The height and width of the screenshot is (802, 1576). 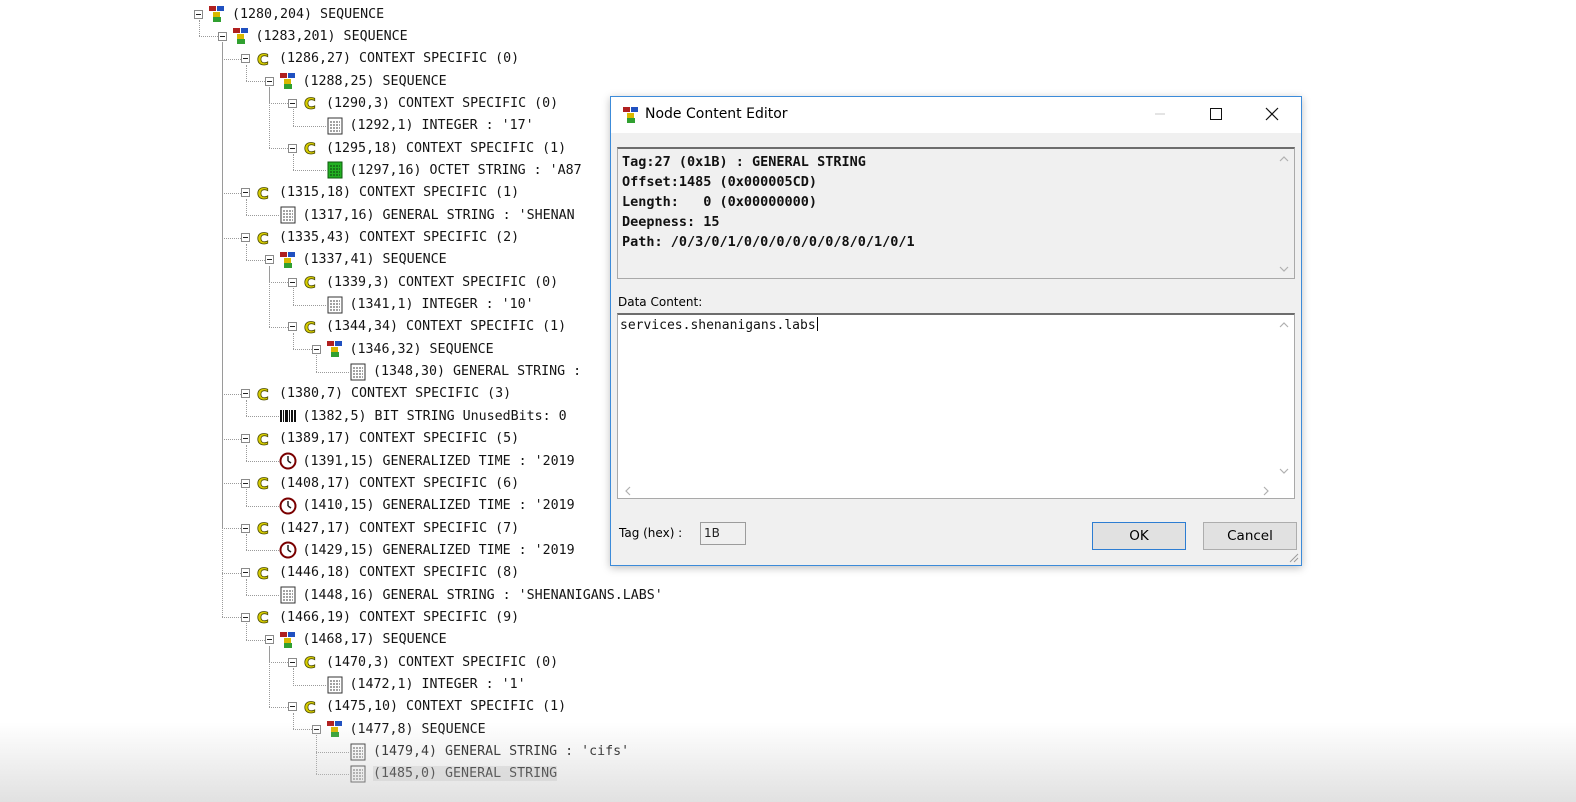 What do you see at coordinates (1250, 536) in the screenshot?
I see `cancel-button: Cancel` at bounding box center [1250, 536].